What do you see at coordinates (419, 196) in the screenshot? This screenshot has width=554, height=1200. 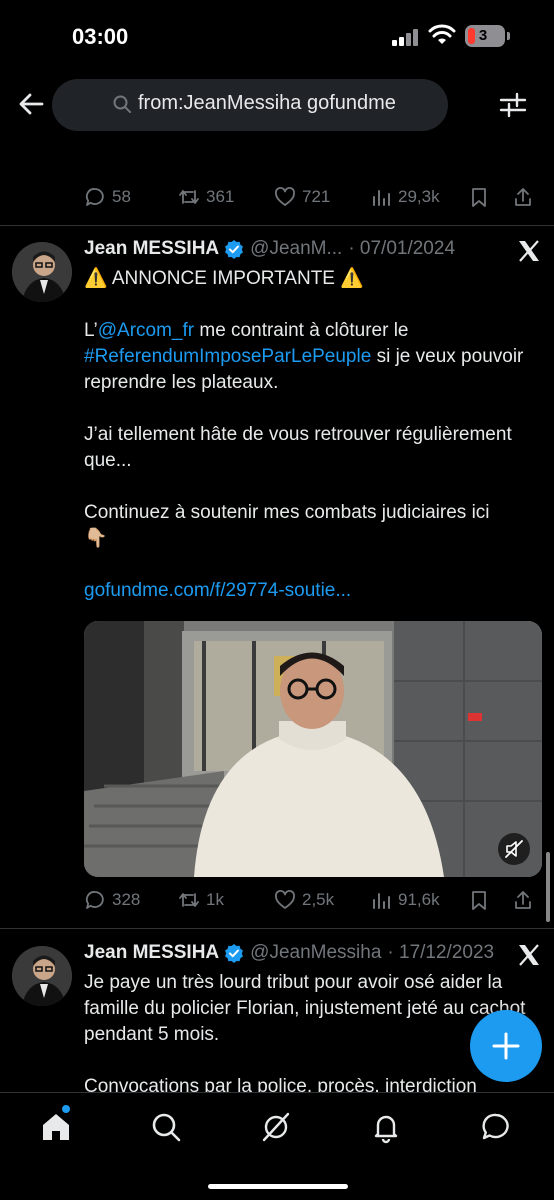 I see `views-count: 29,3k` at bounding box center [419, 196].